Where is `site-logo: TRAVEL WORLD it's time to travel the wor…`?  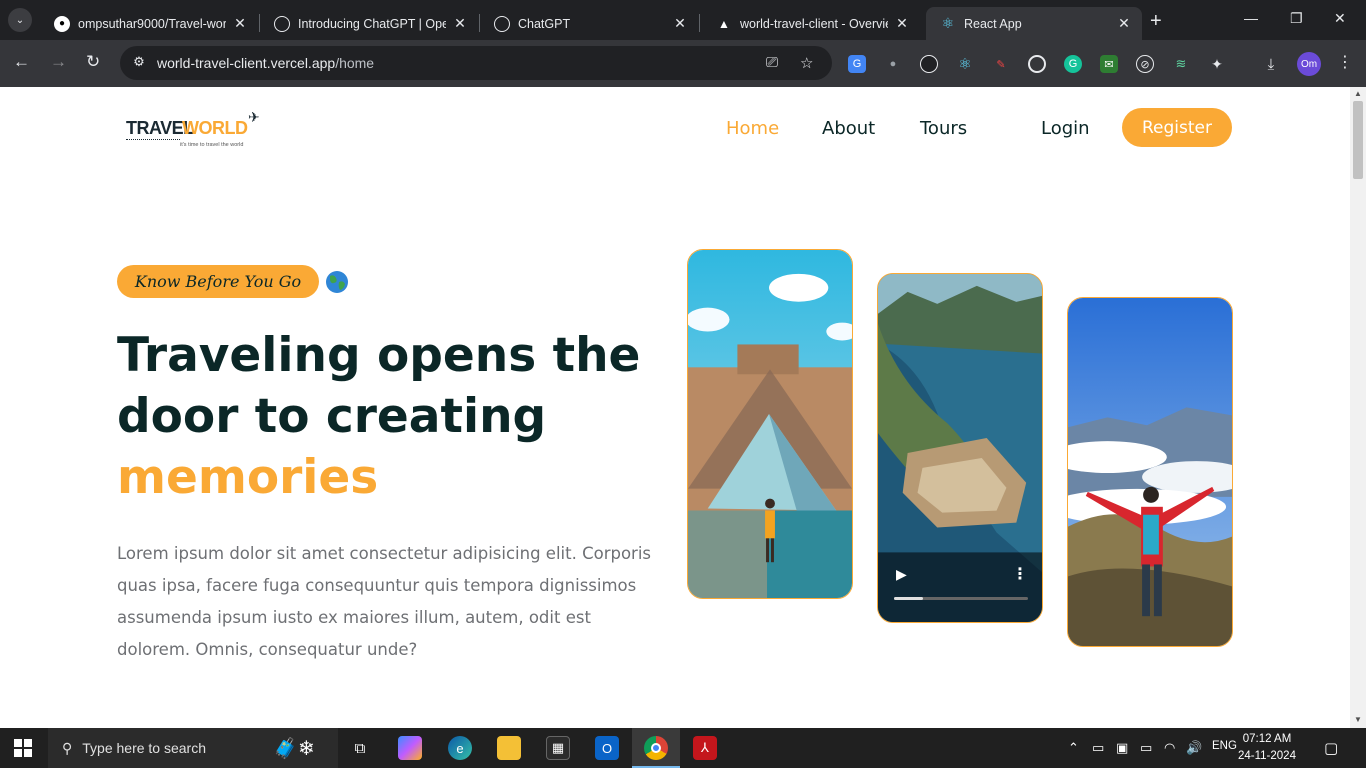
site-logo: TRAVEL WORLD it's time to travel the wor… is located at coordinates (195, 131).